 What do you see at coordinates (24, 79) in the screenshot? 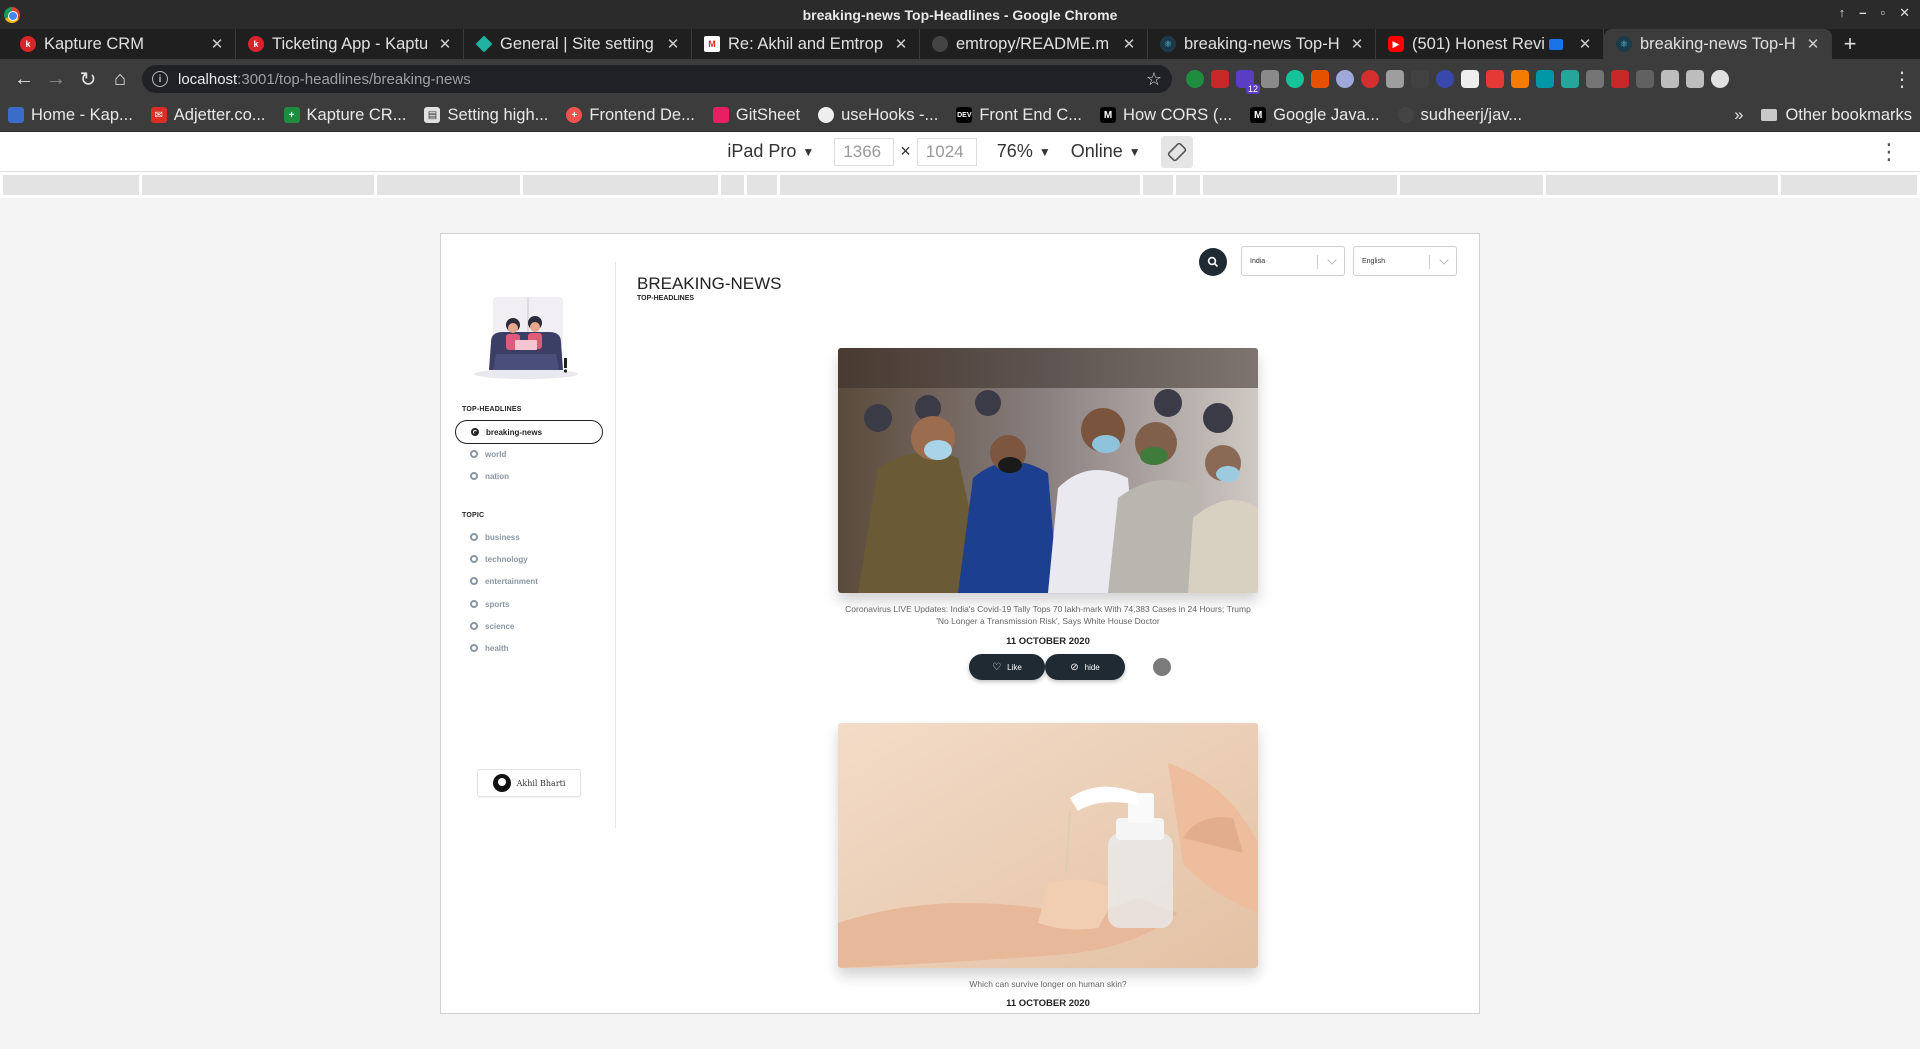
I see `back-icon: ←` at bounding box center [24, 79].